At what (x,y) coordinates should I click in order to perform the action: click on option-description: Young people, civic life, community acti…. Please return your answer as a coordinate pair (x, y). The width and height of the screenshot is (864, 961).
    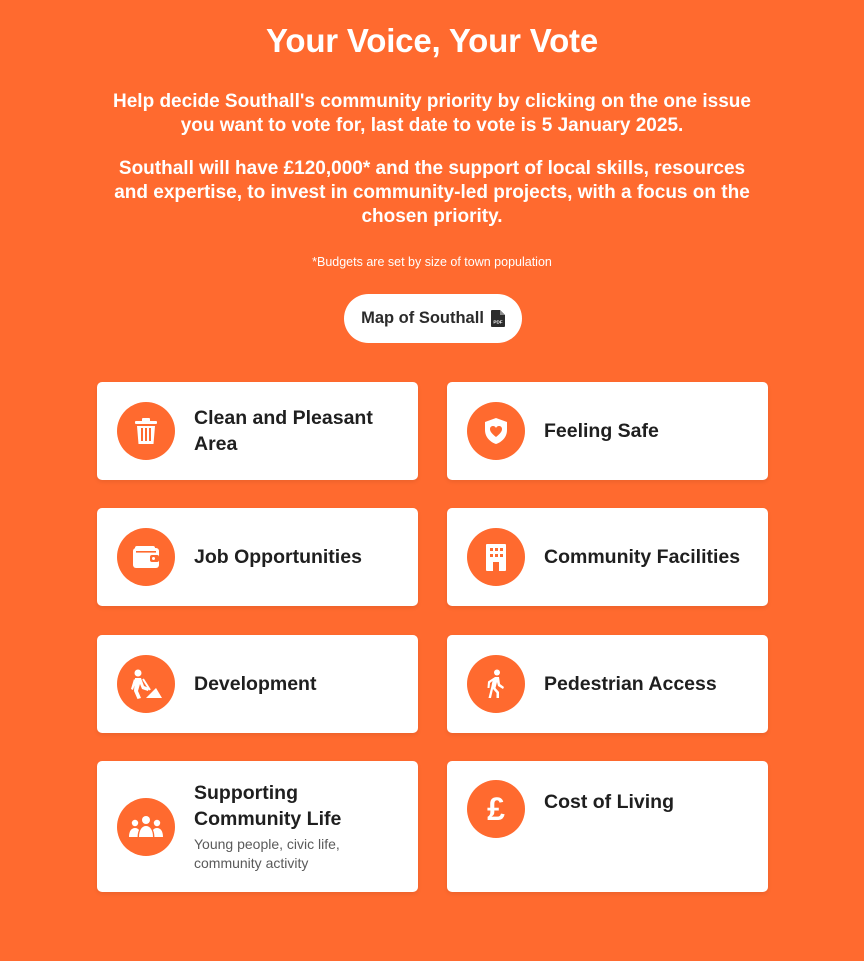
    Looking at the image, I should click on (267, 853).